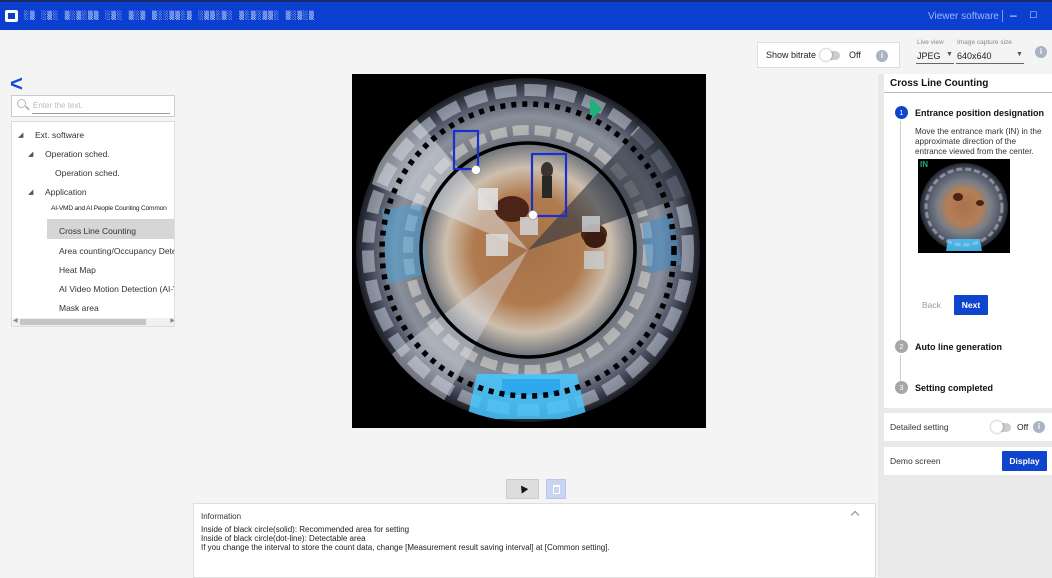 The image size is (1052, 578). I want to click on tree-item: Application, so click(66, 192).